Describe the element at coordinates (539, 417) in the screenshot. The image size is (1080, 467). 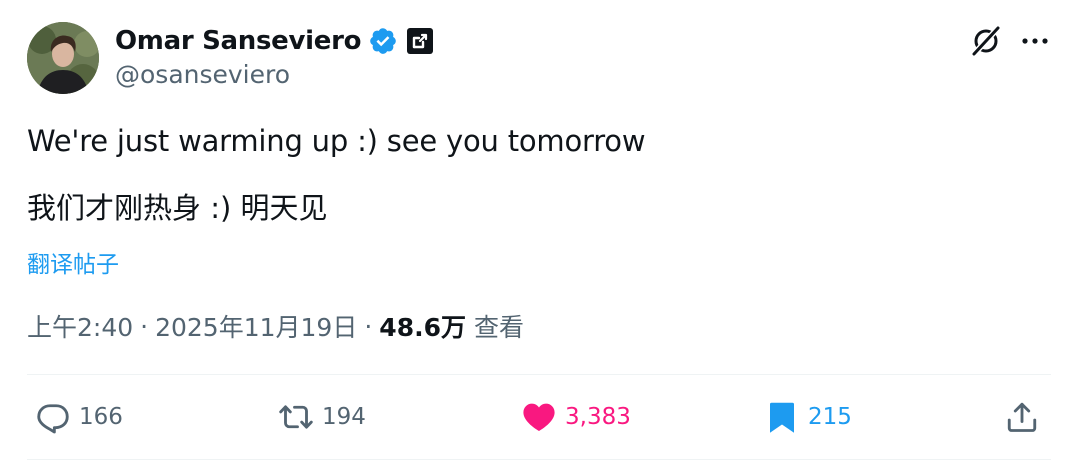
I see `like-icon` at that location.